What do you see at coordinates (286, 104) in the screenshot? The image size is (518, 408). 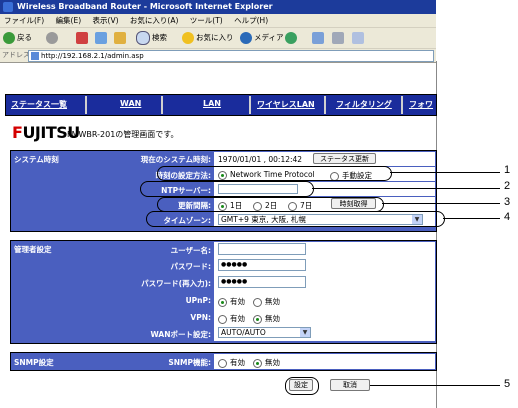 I see `nav-wireless-lan: ワイヤレスLAN` at bounding box center [286, 104].